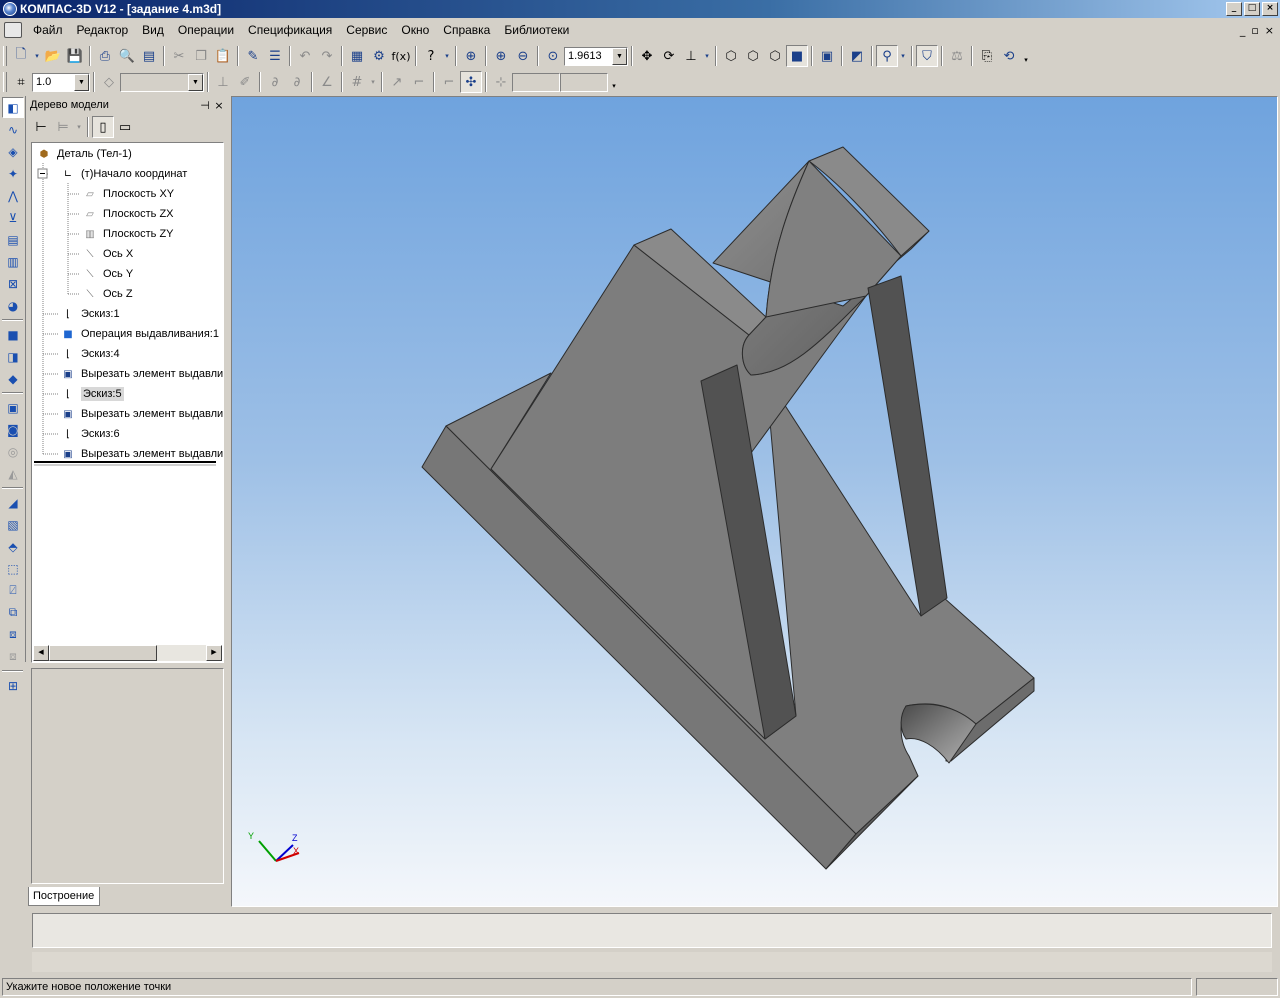 Image resolution: width=1280 pixels, height=998 pixels. What do you see at coordinates (84, 154) in the screenshot?
I see `tree-item-part: ⬢ Деталь (Тел-1)` at bounding box center [84, 154].